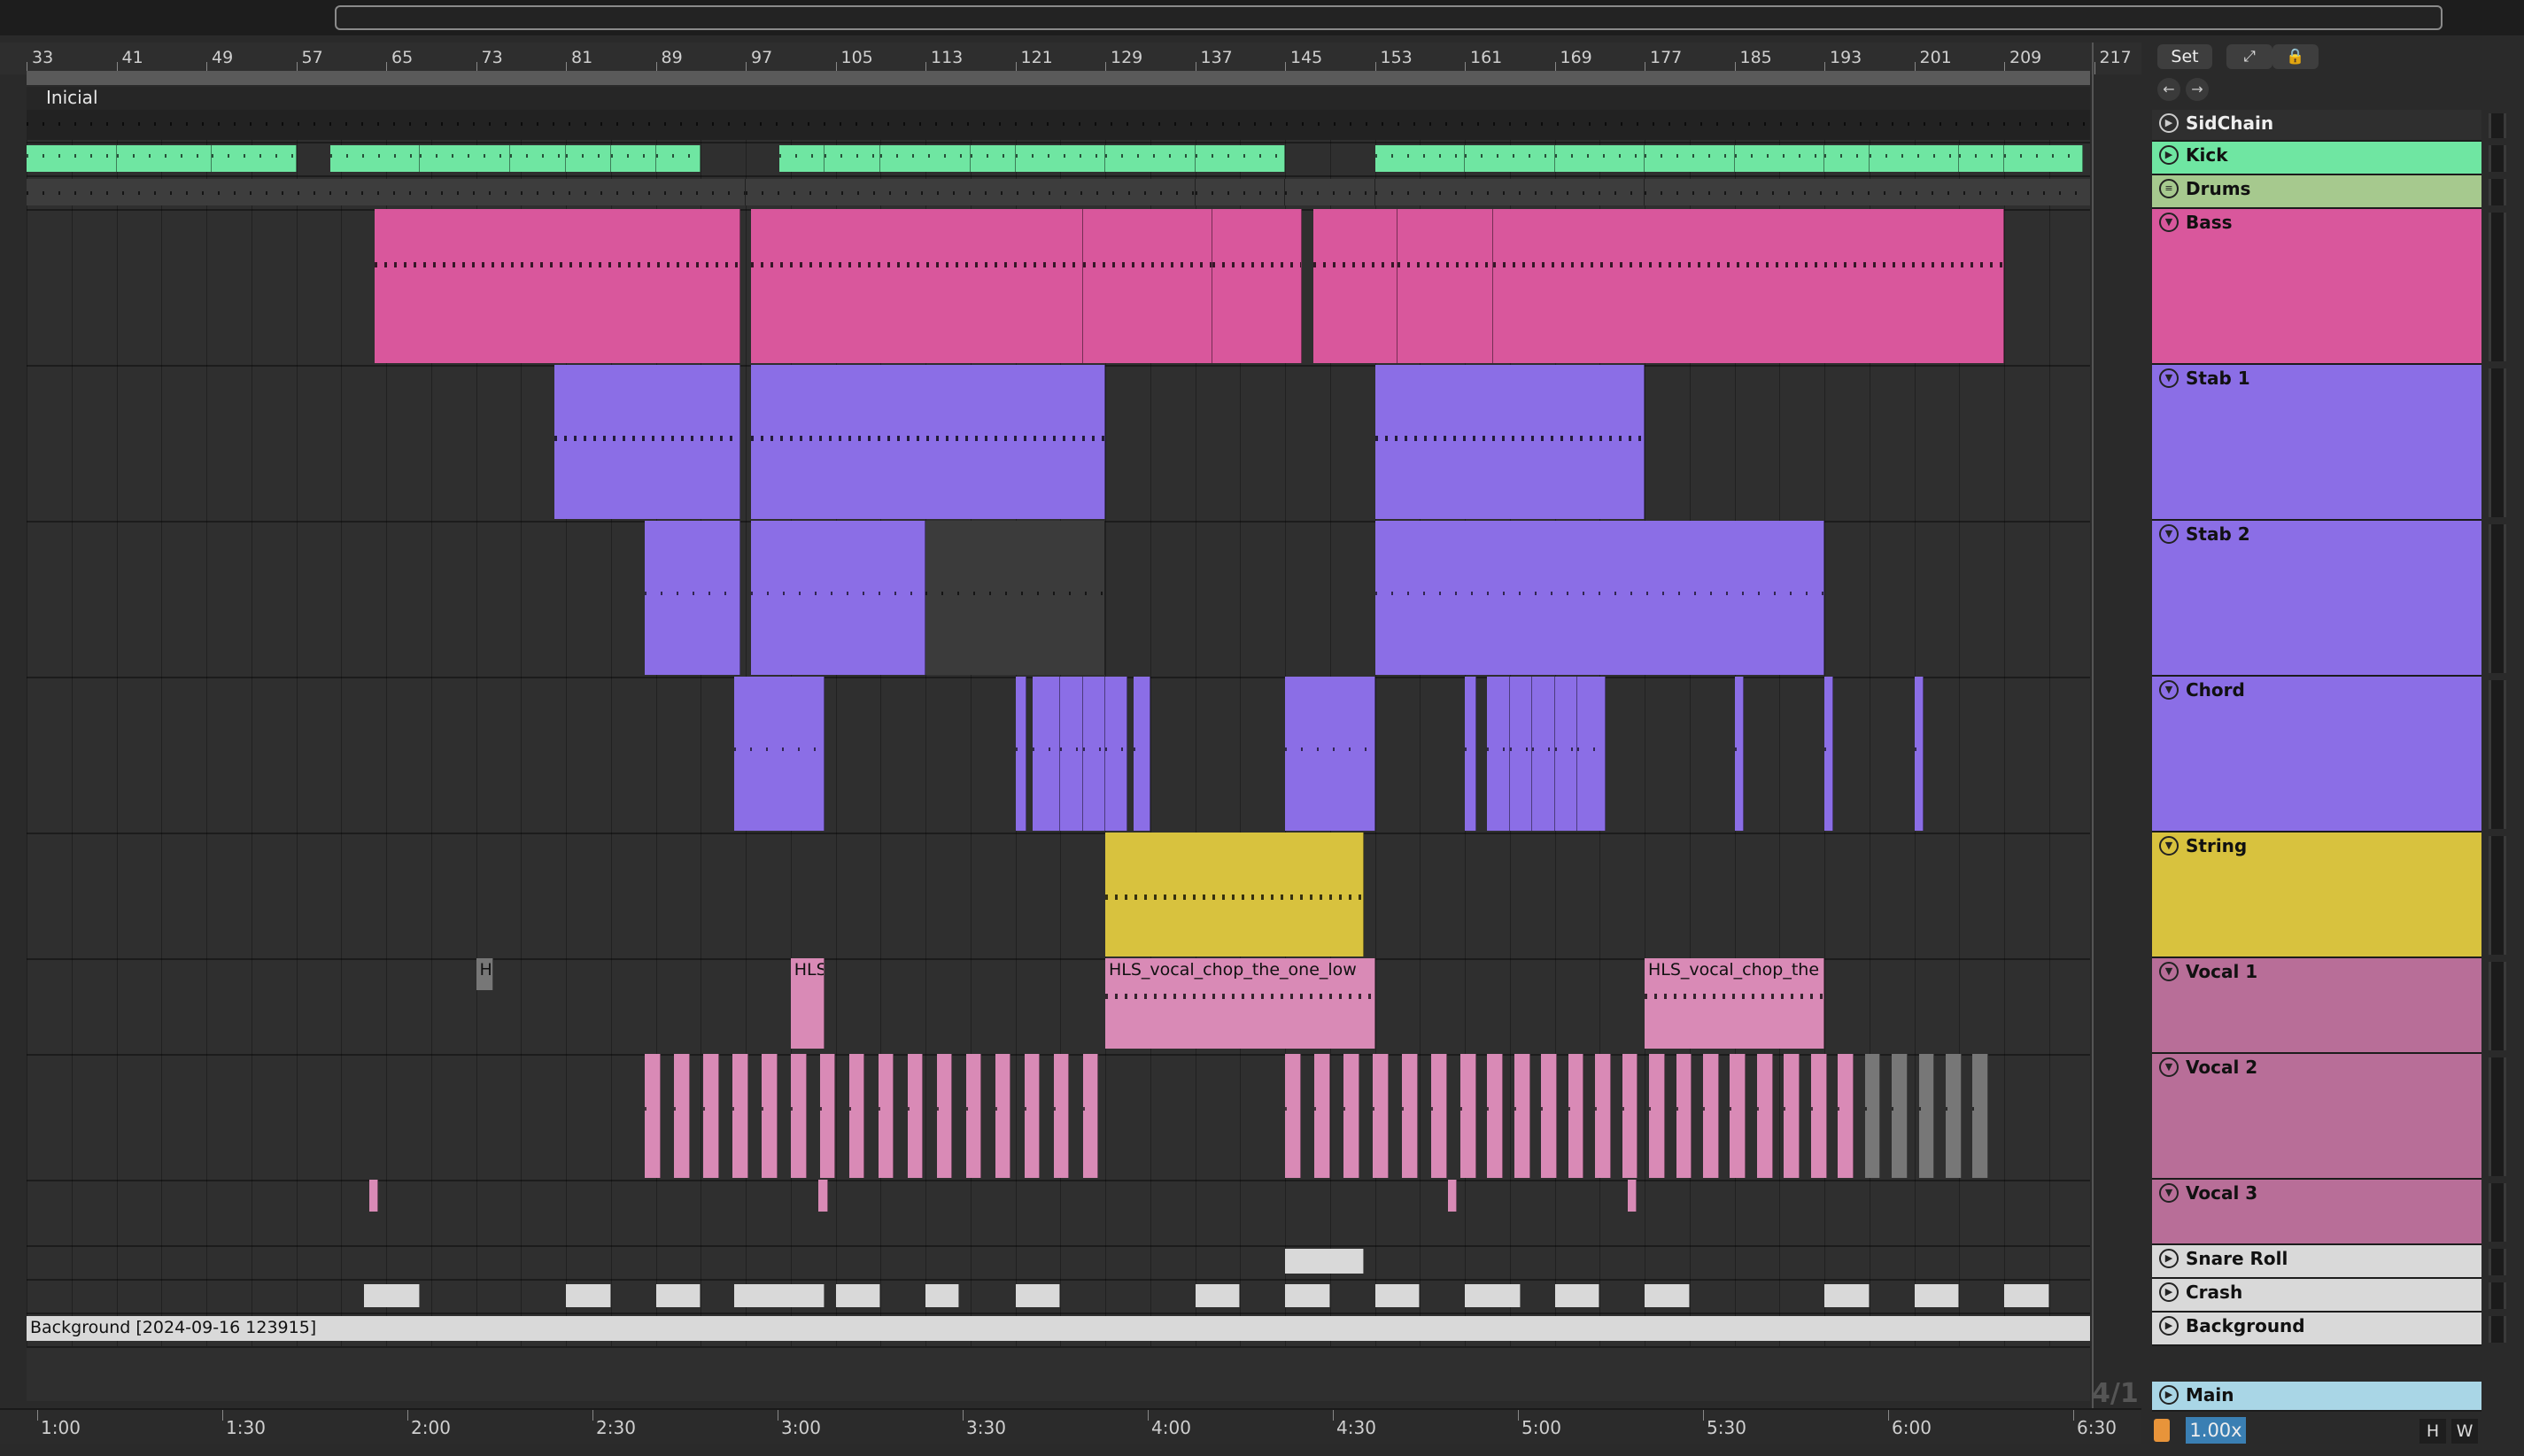 The height and width of the screenshot is (1456, 2524). What do you see at coordinates (692, 598) in the screenshot?
I see `stab2-clip` at bounding box center [692, 598].